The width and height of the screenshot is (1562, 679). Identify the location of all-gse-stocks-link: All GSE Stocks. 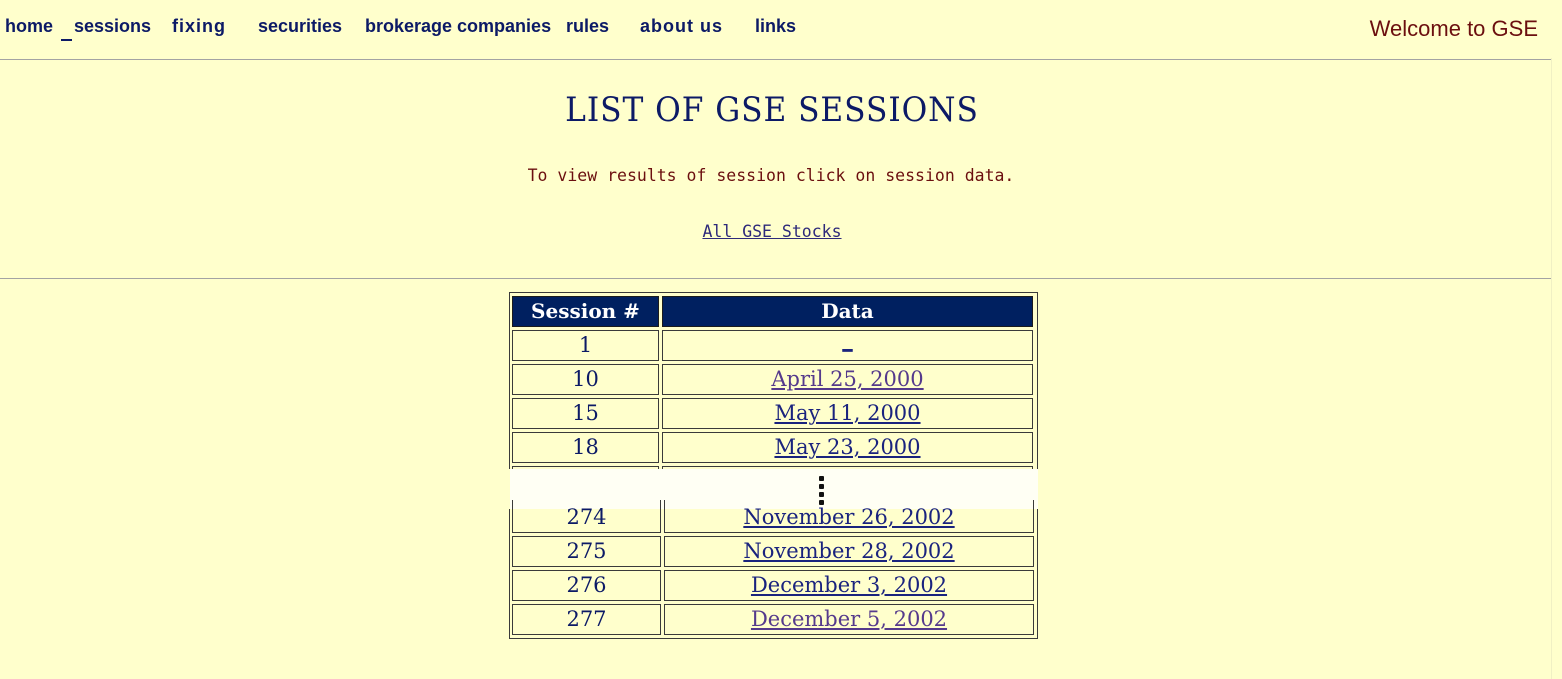
(771, 231).